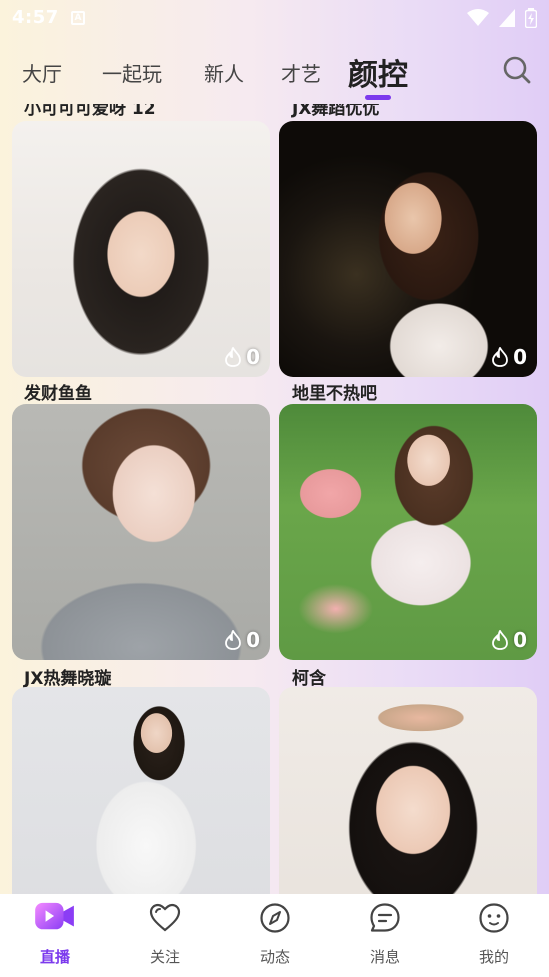  I want to click on status-bar: 4:57 A, so click(274, 18).